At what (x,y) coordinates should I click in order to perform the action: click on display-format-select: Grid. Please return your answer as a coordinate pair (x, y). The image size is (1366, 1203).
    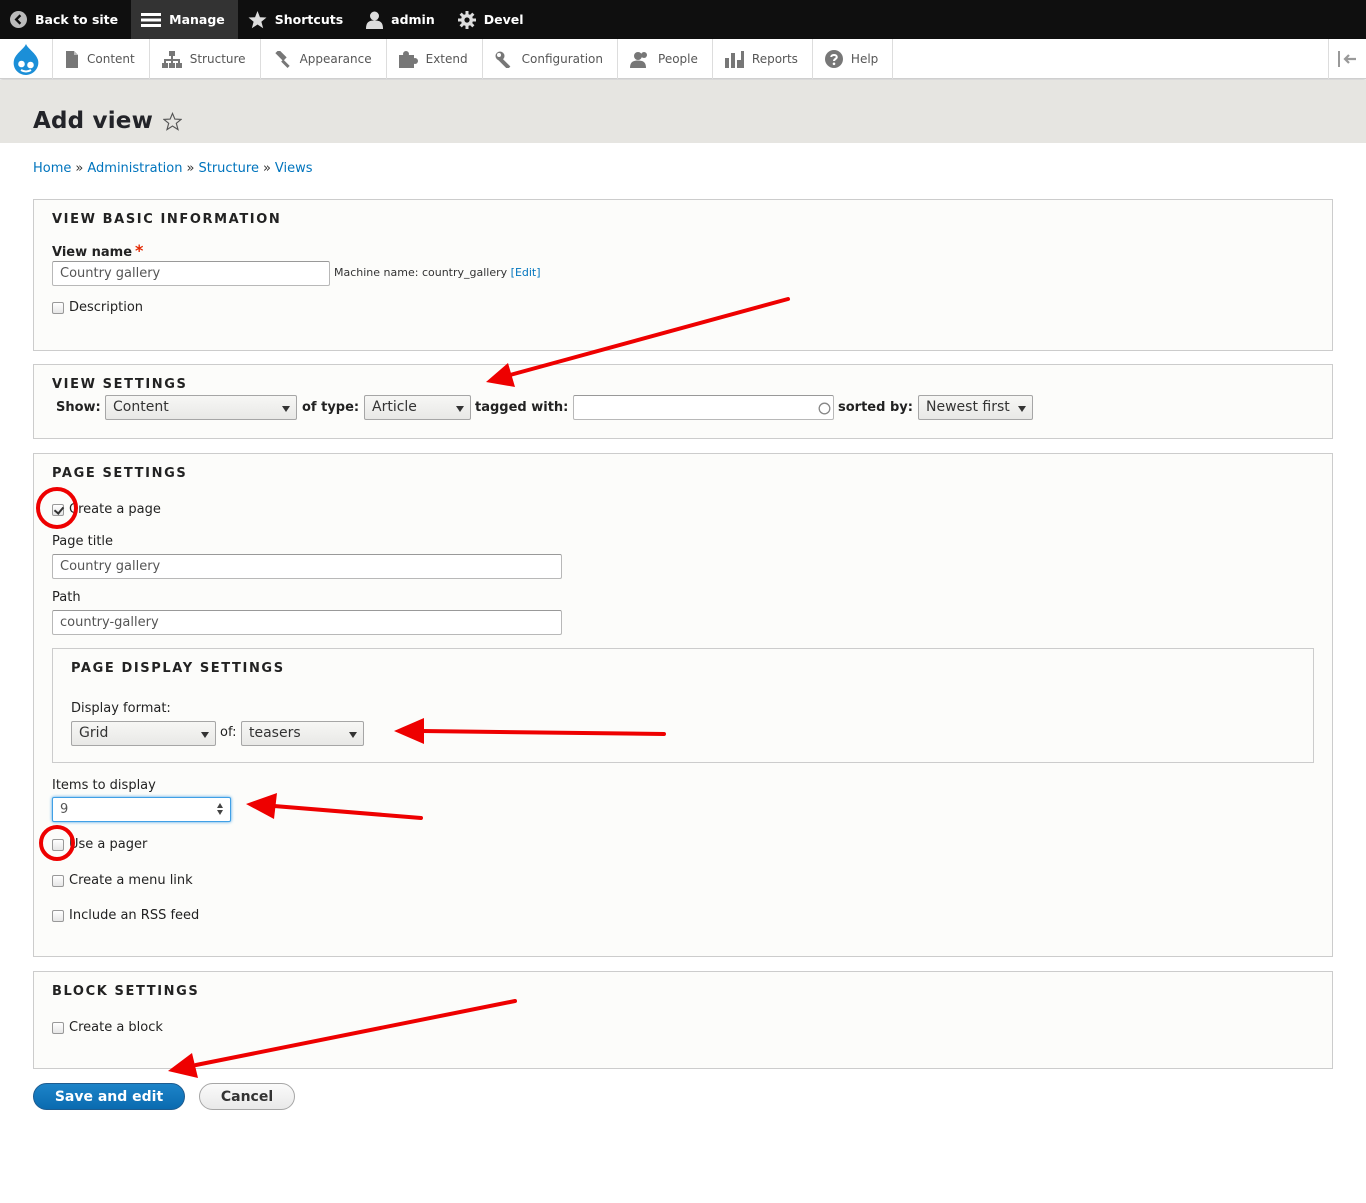
    Looking at the image, I should click on (143, 733).